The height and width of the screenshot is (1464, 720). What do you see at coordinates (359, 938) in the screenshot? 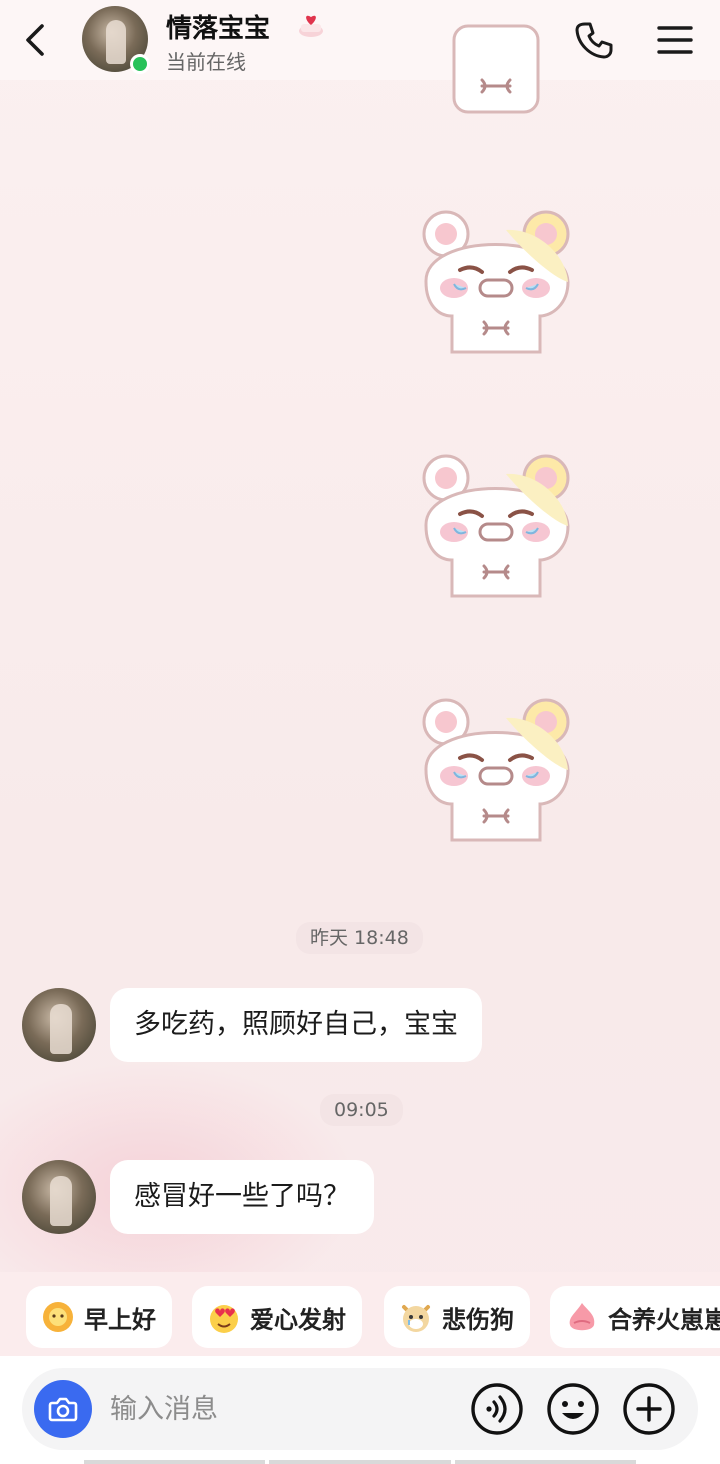
I see `timestamp: 昨天 18:48` at bounding box center [359, 938].